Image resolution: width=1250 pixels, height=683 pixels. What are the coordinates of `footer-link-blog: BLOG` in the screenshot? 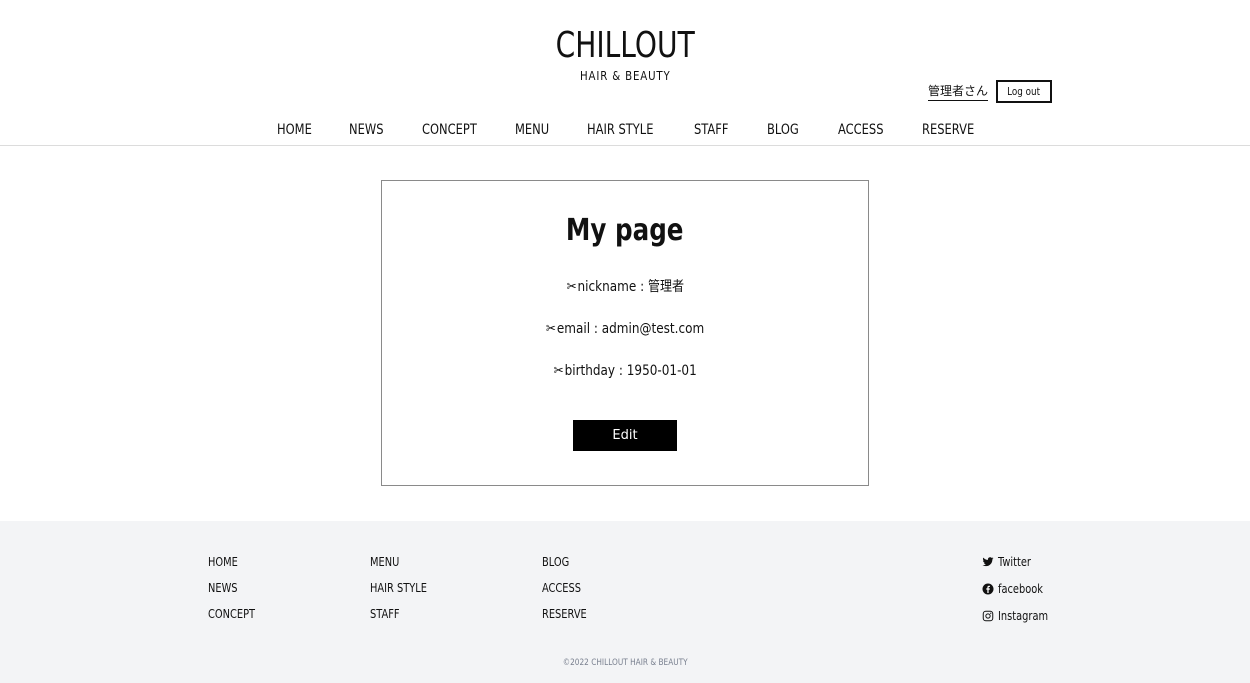 It's located at (555, 562).